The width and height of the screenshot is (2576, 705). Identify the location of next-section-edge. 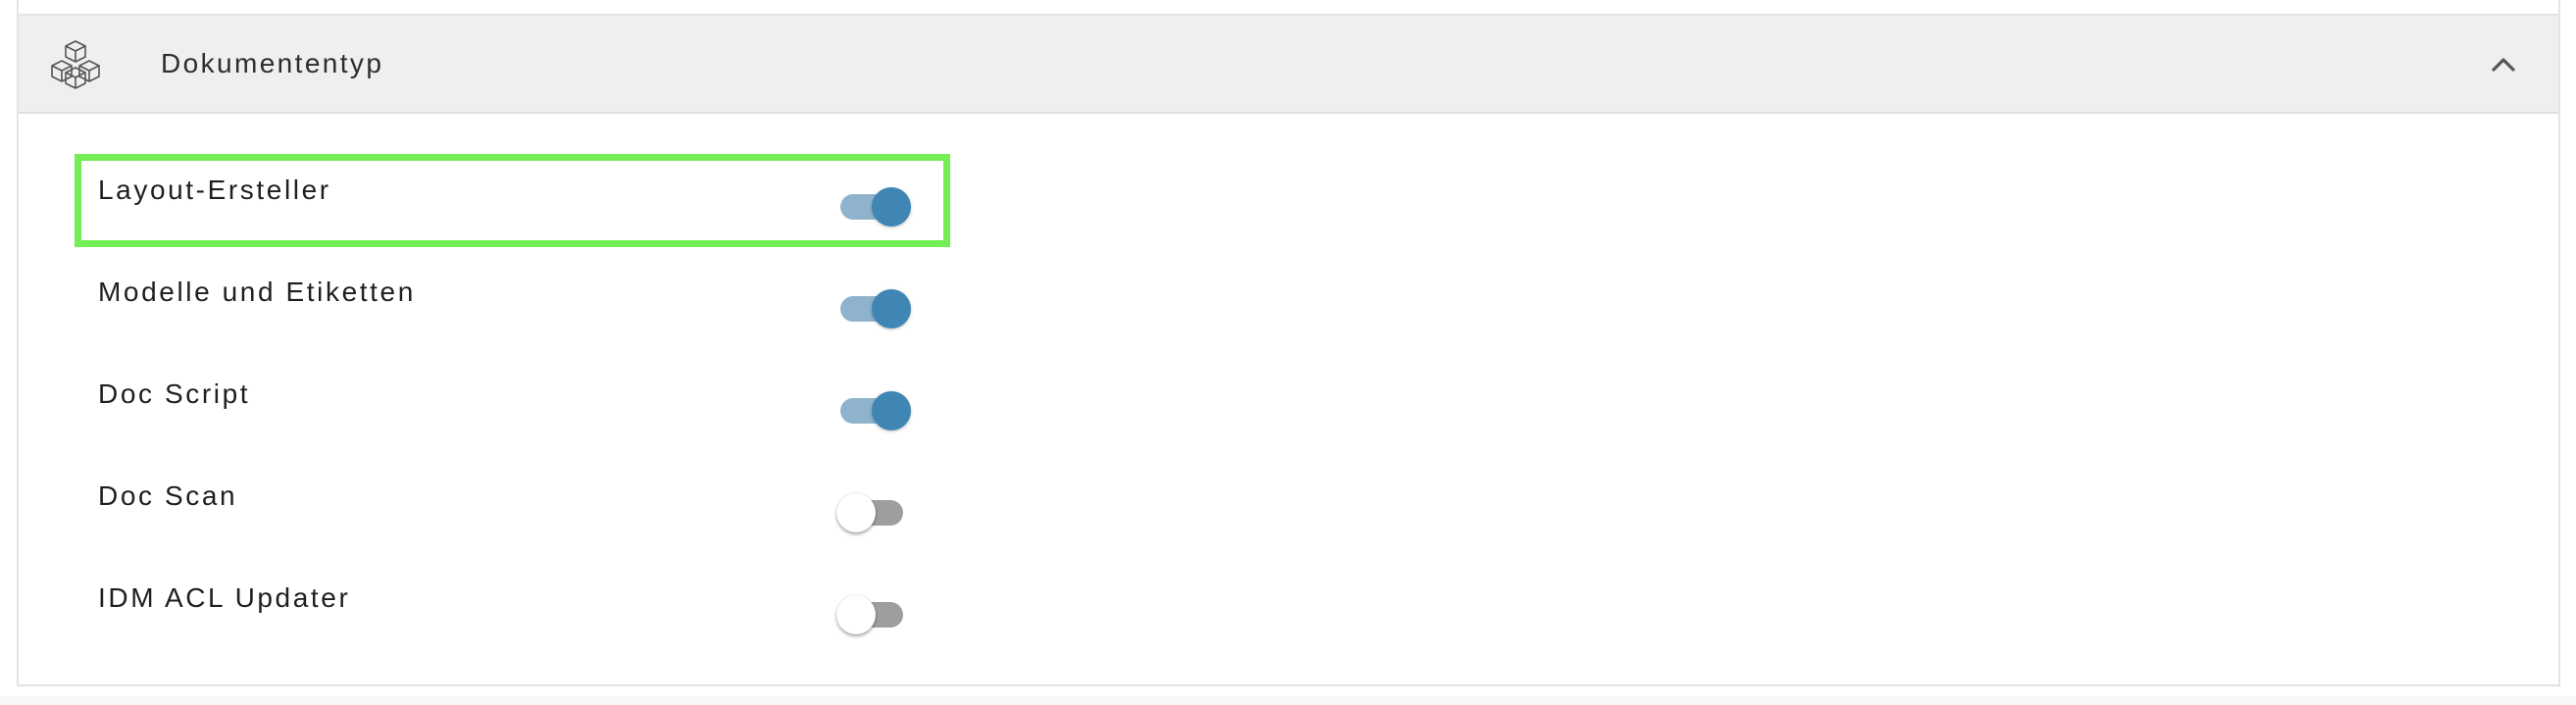
(1288, 700).